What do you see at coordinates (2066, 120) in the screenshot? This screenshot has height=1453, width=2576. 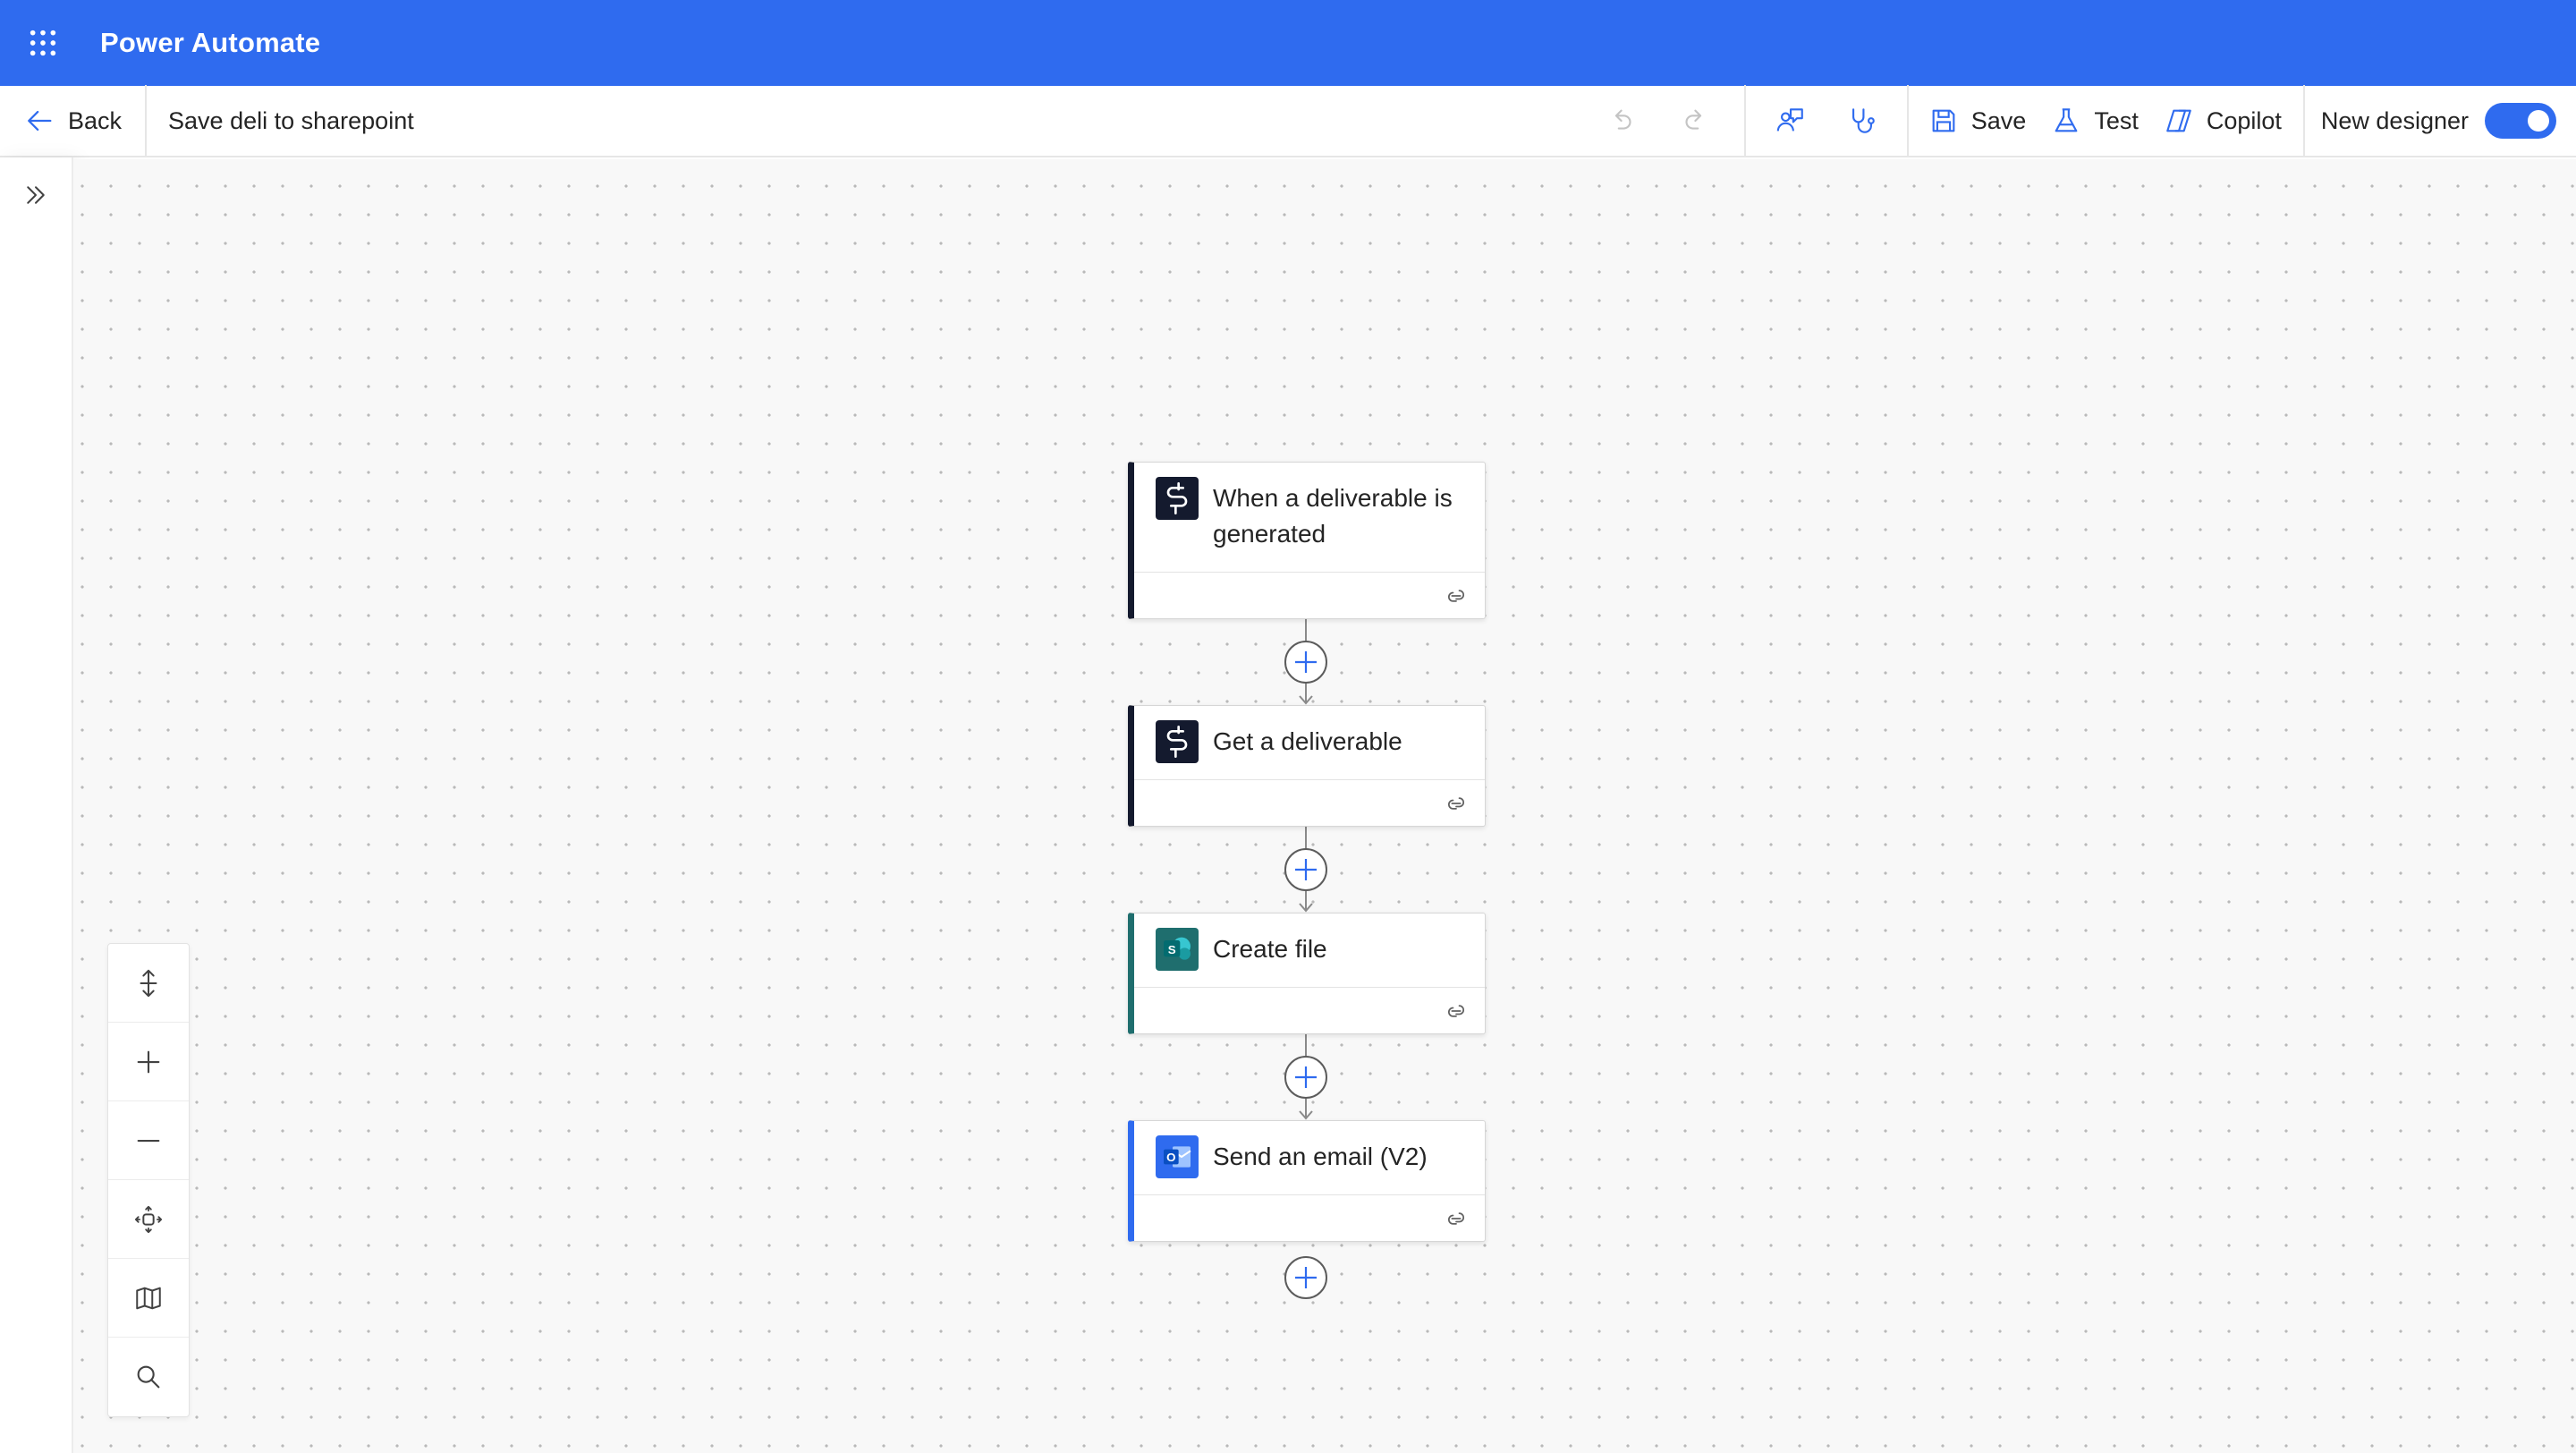 I see `beaker-icon` at bounding box center [2066, 120].